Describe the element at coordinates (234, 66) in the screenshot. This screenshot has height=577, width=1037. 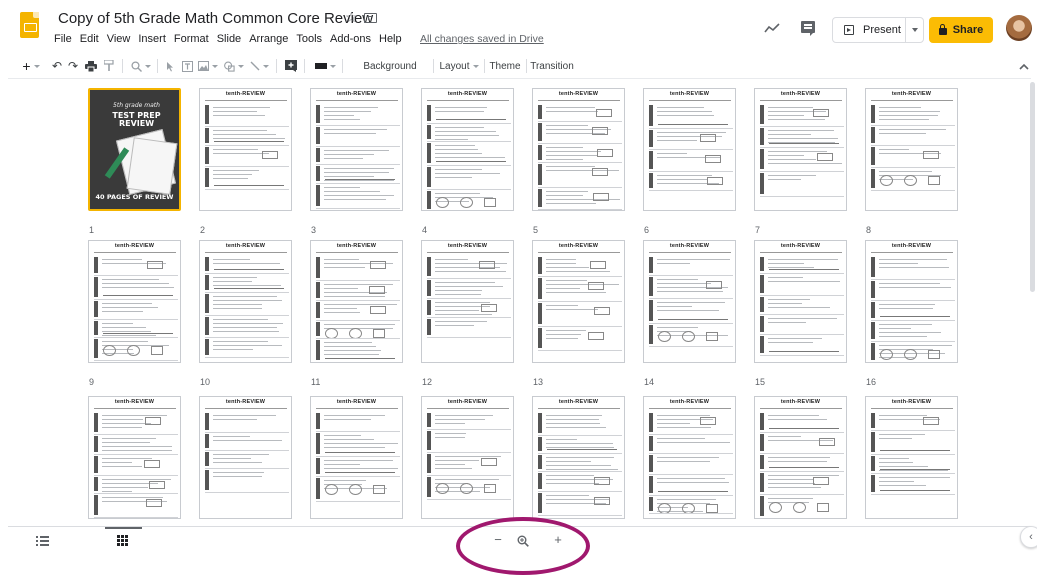
I see `shape-icon` at that location.